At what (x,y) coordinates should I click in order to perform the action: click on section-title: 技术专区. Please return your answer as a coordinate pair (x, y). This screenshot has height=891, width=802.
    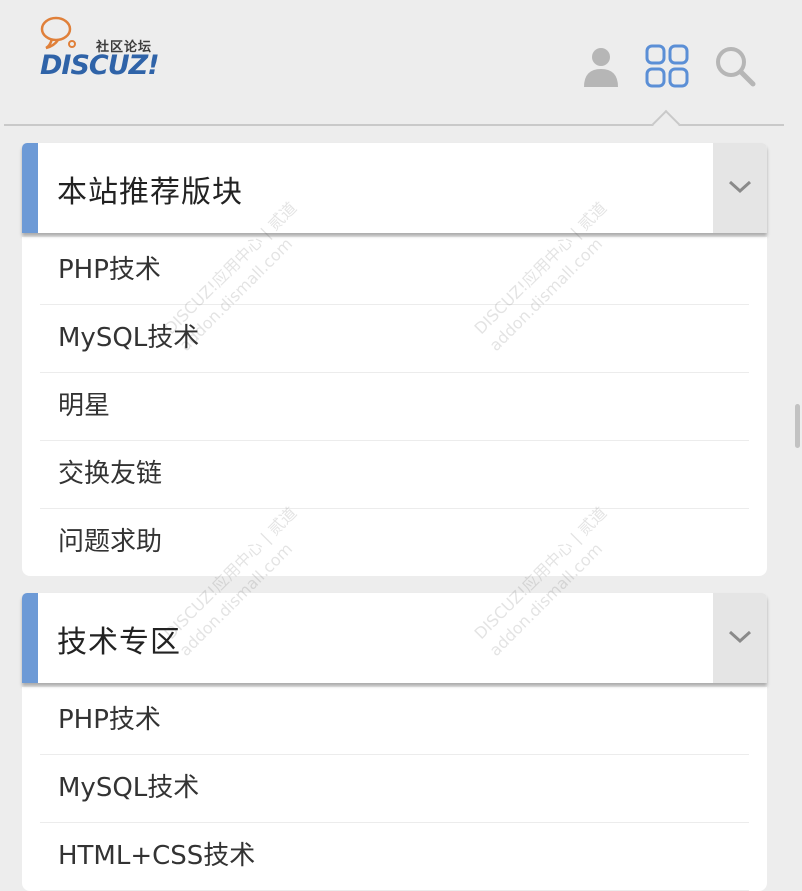
    Looking at the image, I should click on (119, 642).